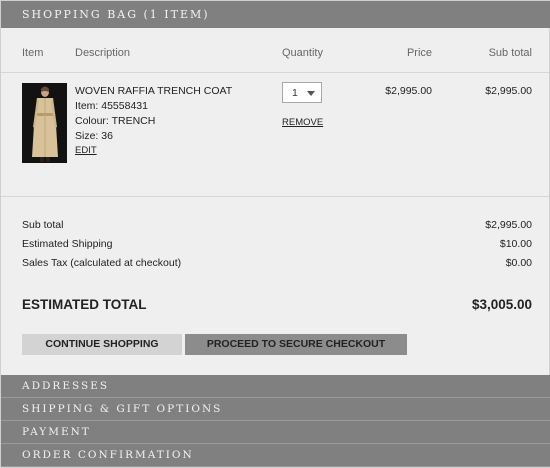 This screenshot has height=468, width=550. What do you see at coordinates (302, 122) in the screenshot?
I see `remove-item-link: Remove` at bounding box center [302, 122].